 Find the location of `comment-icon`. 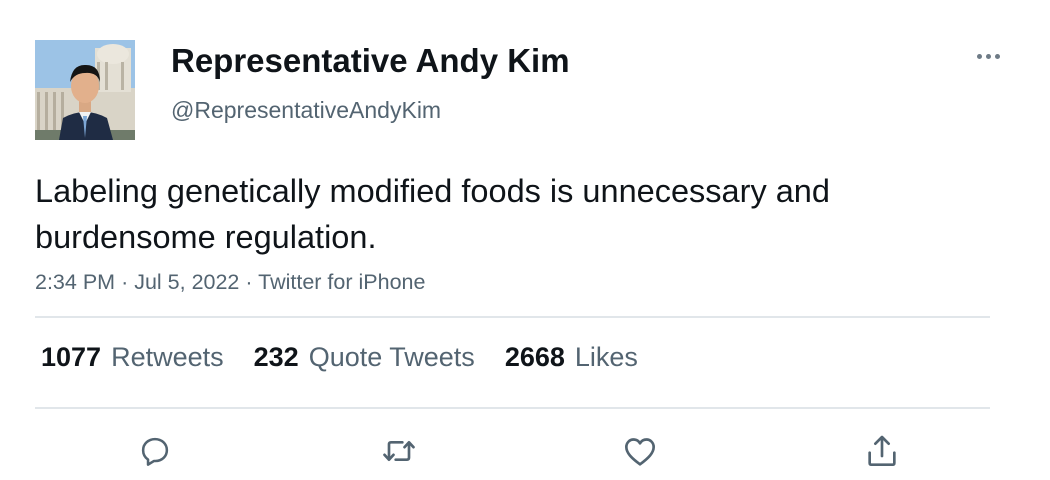

comment-icon is located at coordinates (155, 451).